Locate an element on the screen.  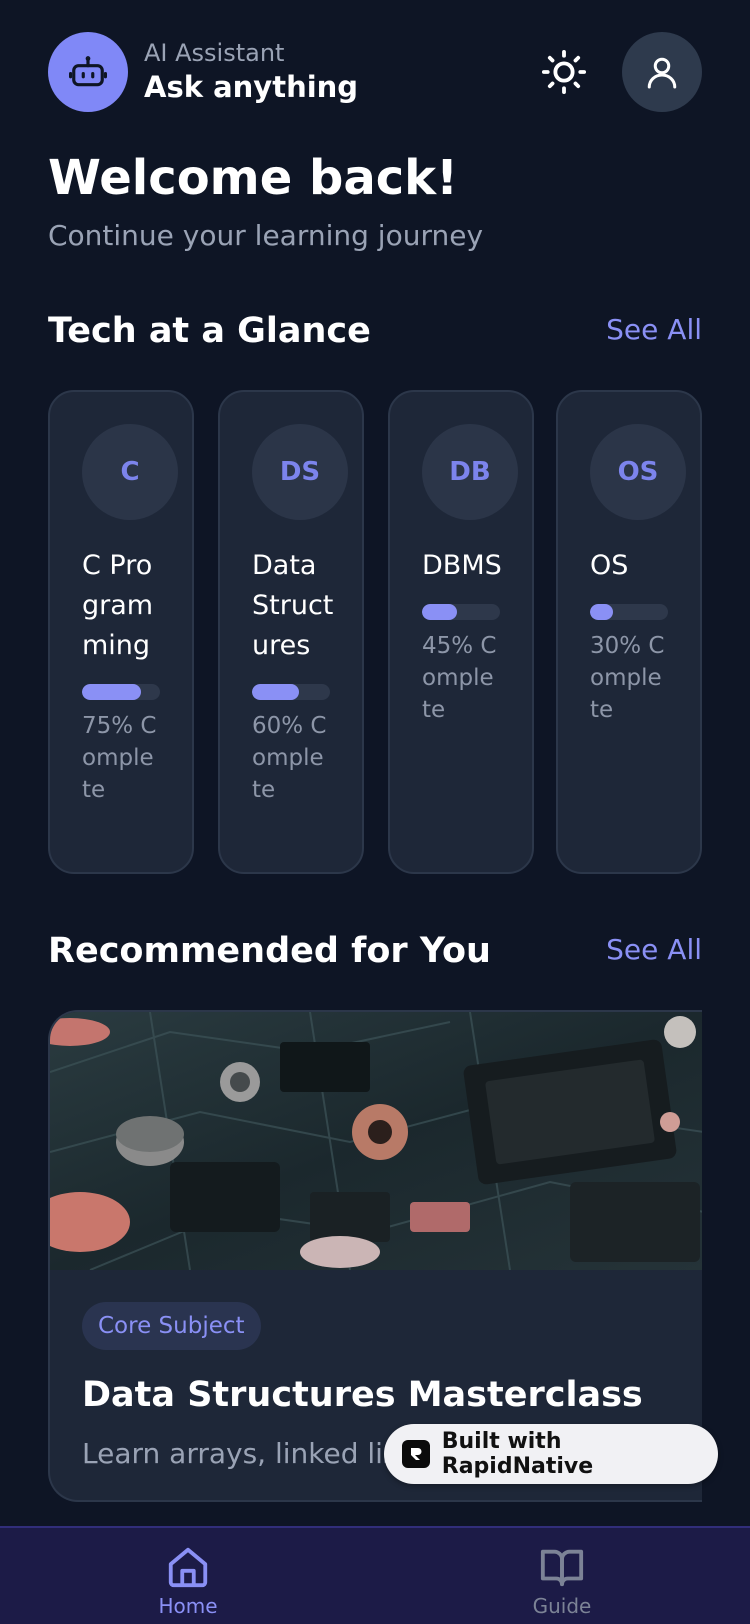
tech-card-os: OS OS 30% Complete is located at coordinates (629, 632).